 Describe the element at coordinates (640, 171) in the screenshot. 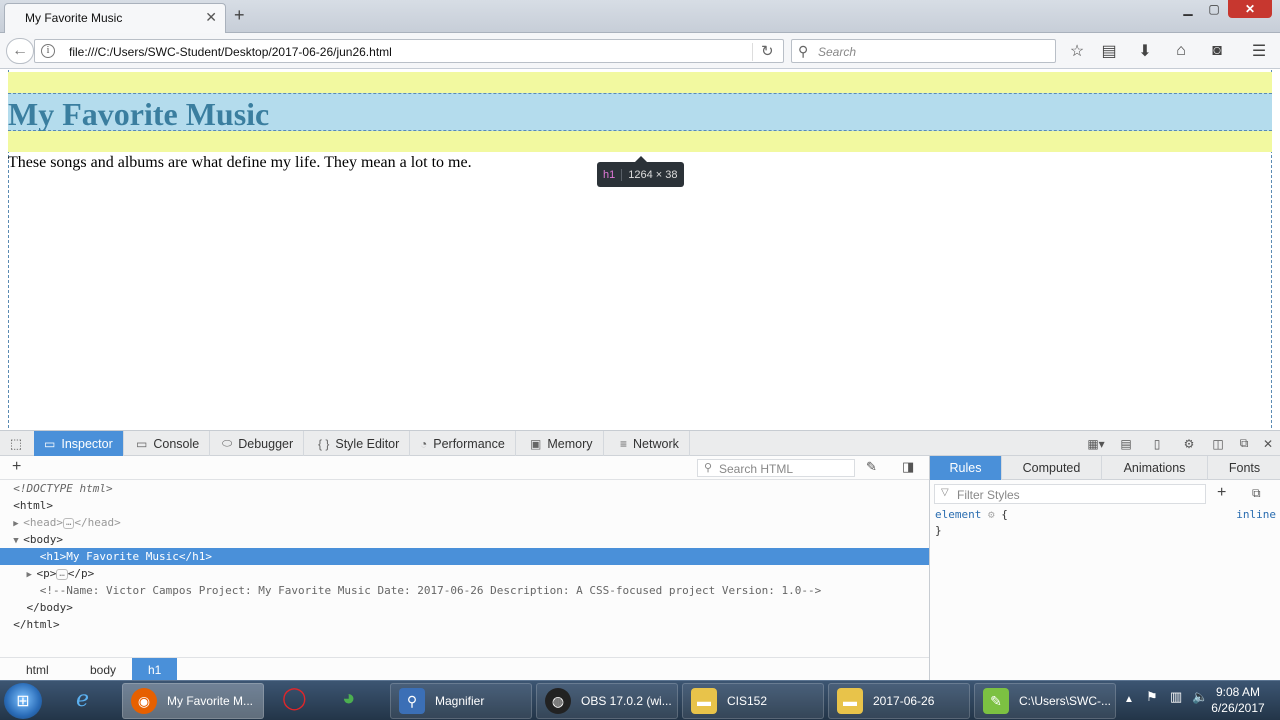

I see `element-info-tooltip: h1 1264 × 38` at that location.